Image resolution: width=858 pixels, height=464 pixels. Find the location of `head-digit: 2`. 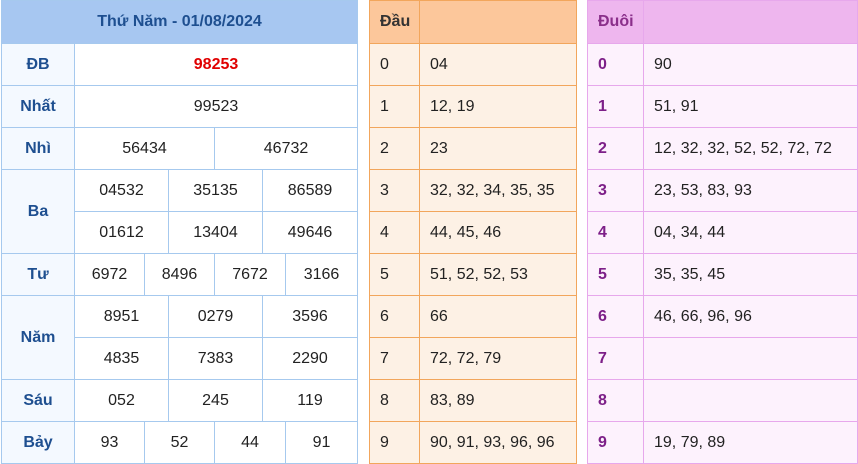

head-digit: 2 is located at coordinates (394, 148).